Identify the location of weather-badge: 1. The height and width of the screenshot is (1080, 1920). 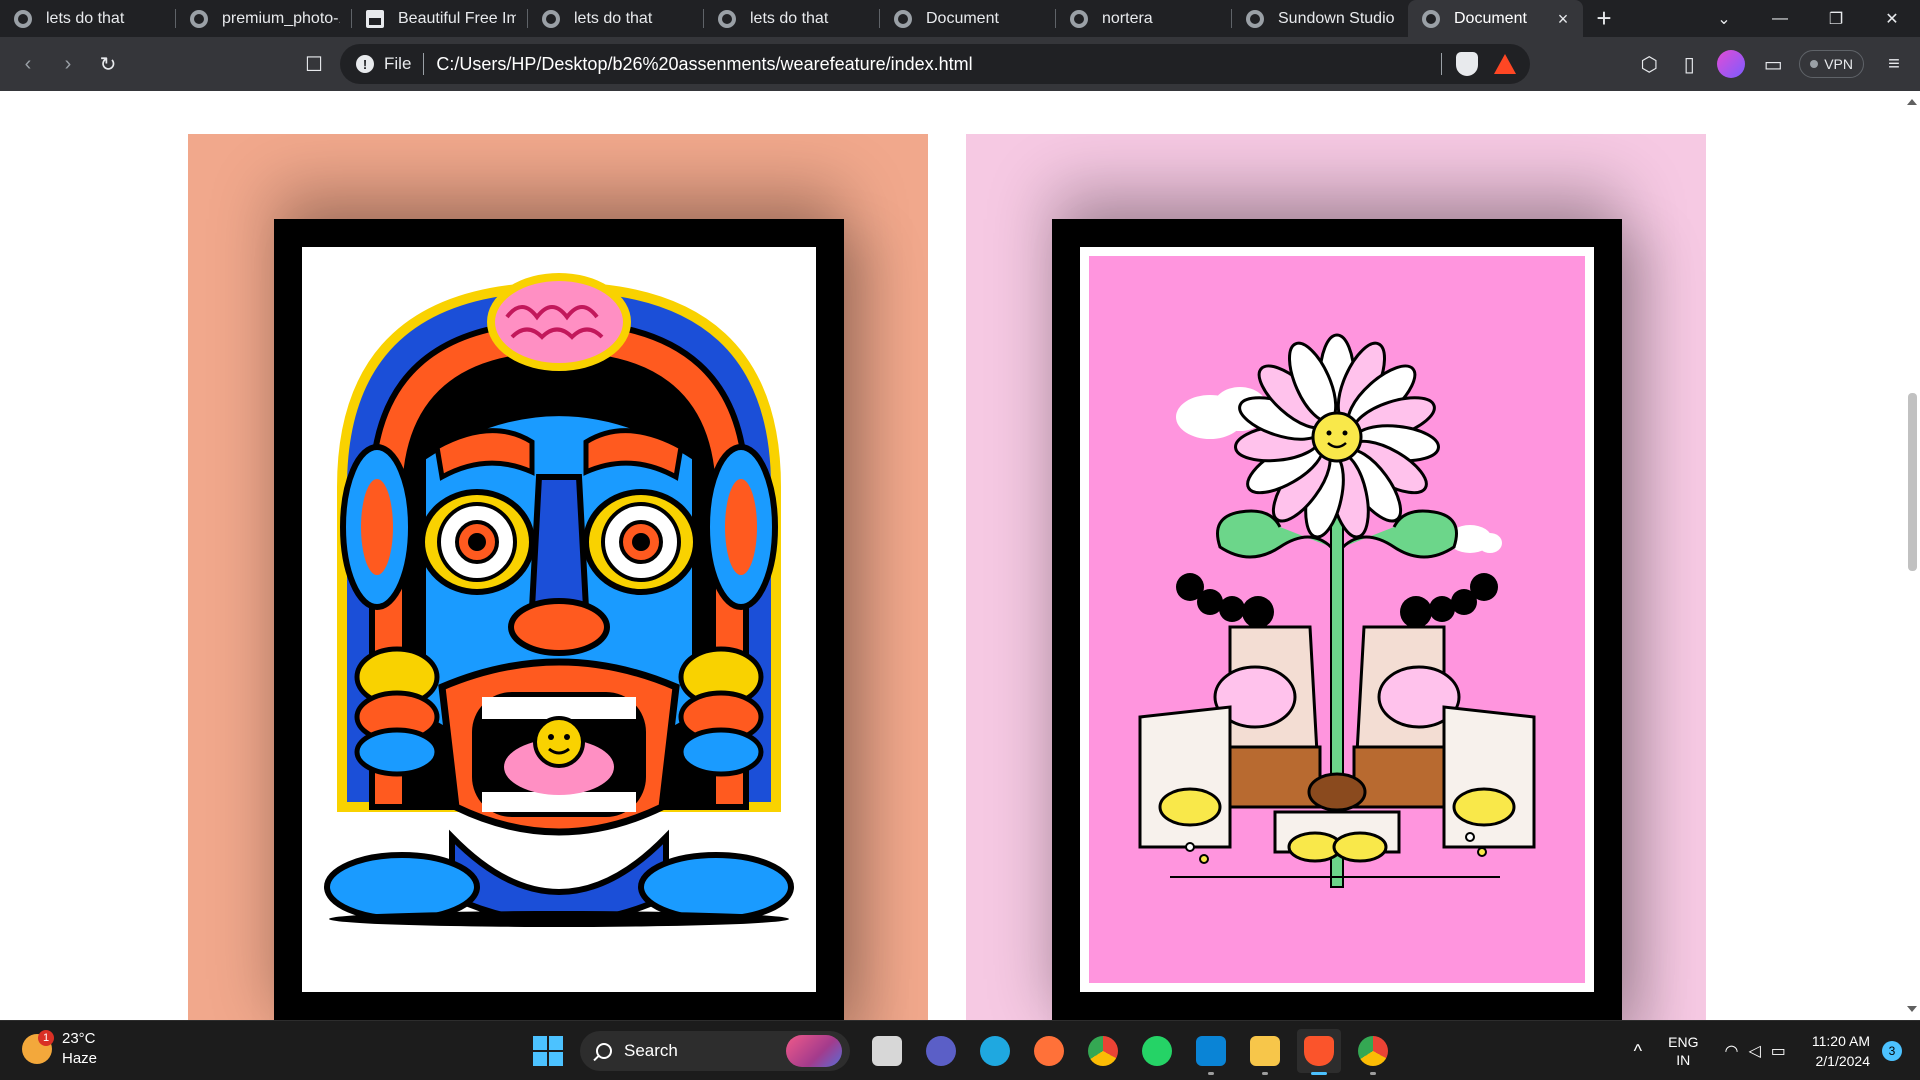
(46, 1038).